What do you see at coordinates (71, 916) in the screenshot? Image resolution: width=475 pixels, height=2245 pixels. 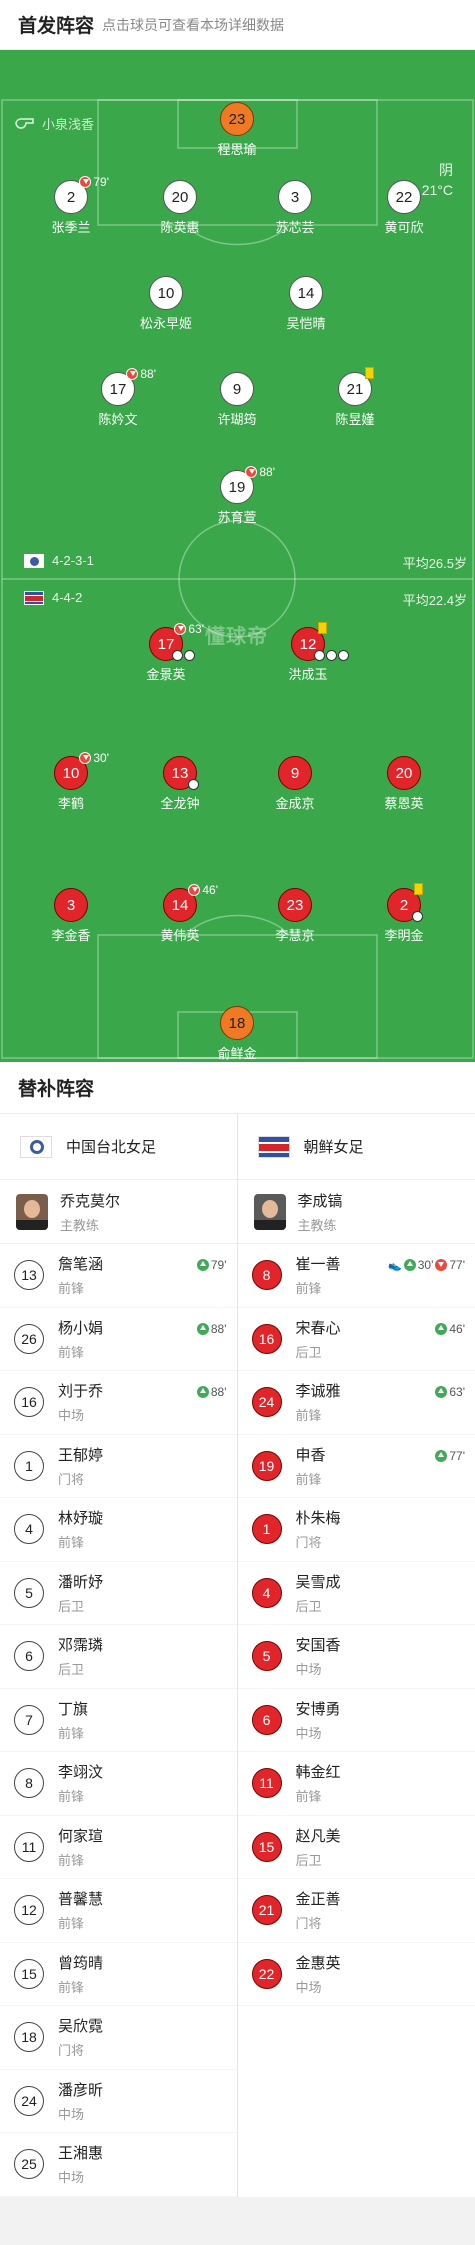 I see `away-player: 3 李金香` at bounding box center [71, 916].